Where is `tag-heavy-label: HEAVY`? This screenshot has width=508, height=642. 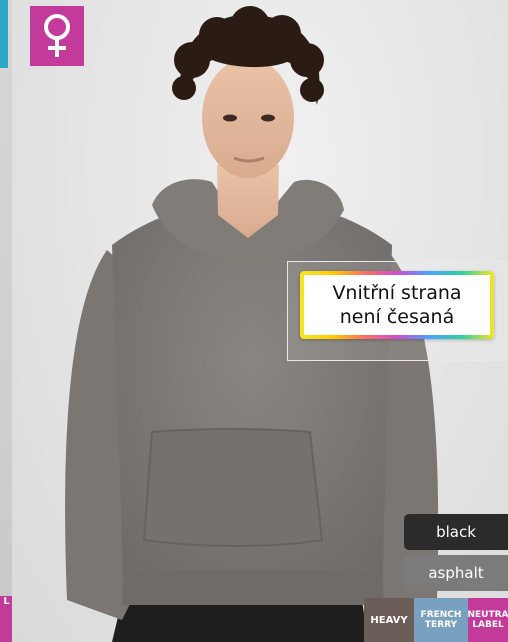
tag-heavy-label: HEAVY is located at coordinates (389, 620).